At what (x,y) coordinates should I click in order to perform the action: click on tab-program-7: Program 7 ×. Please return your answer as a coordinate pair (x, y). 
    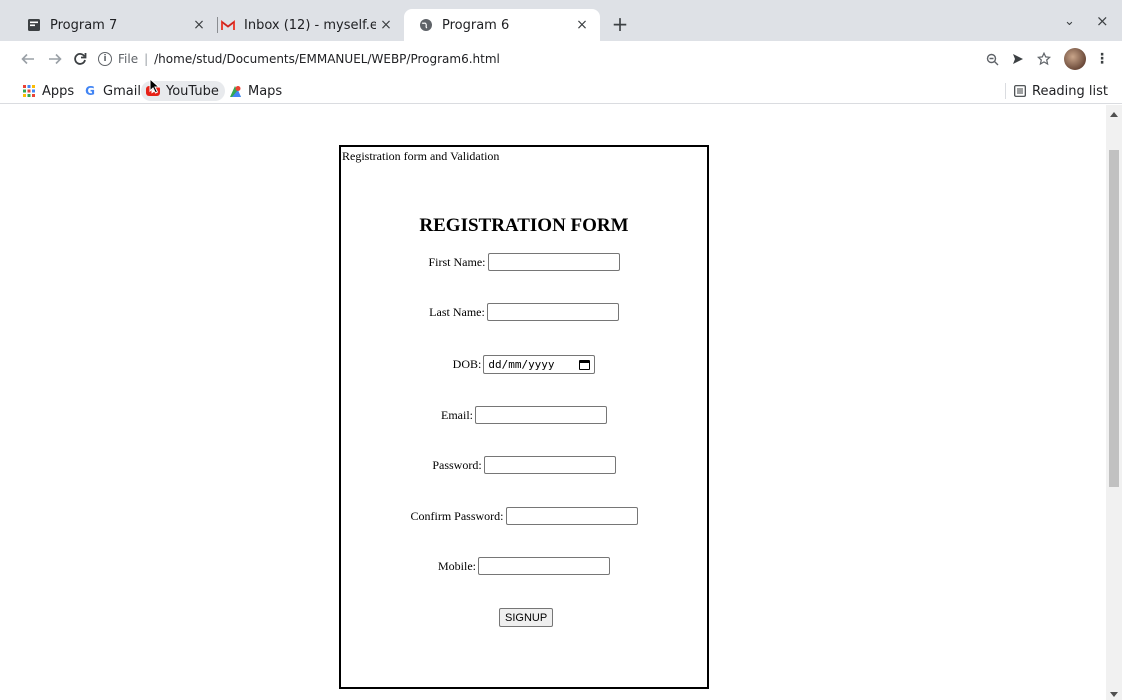
    Looking at the image, I should click on (114, 25).